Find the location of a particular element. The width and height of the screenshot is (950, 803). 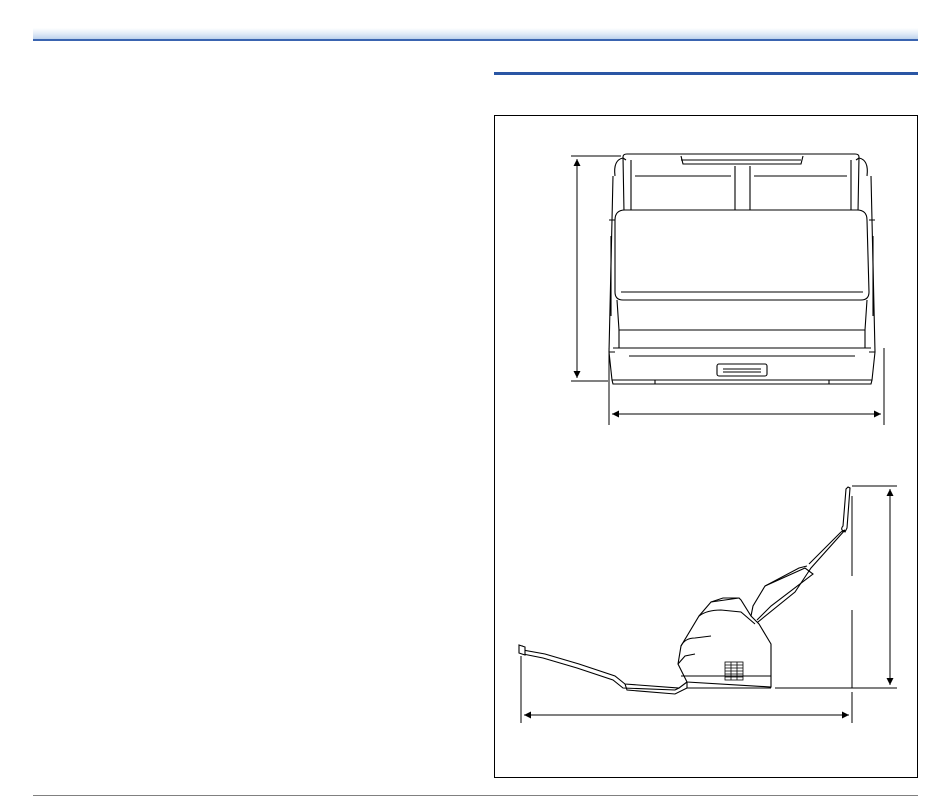

scanner-side-view is located at coordinates (684, 590).